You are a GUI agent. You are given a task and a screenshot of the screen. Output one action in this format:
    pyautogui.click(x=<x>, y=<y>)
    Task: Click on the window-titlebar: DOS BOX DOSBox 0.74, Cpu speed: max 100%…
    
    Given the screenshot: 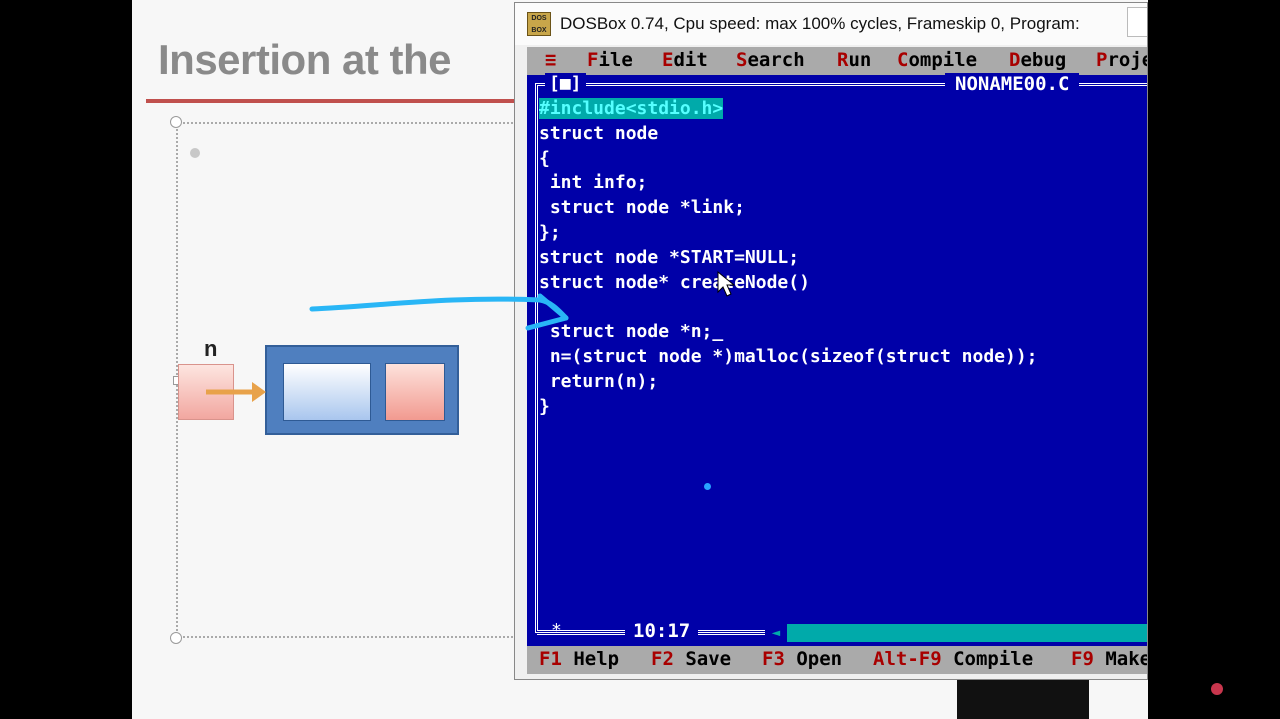 What is the action you would take?
    pyautogui.click(x=831, y=24)
    